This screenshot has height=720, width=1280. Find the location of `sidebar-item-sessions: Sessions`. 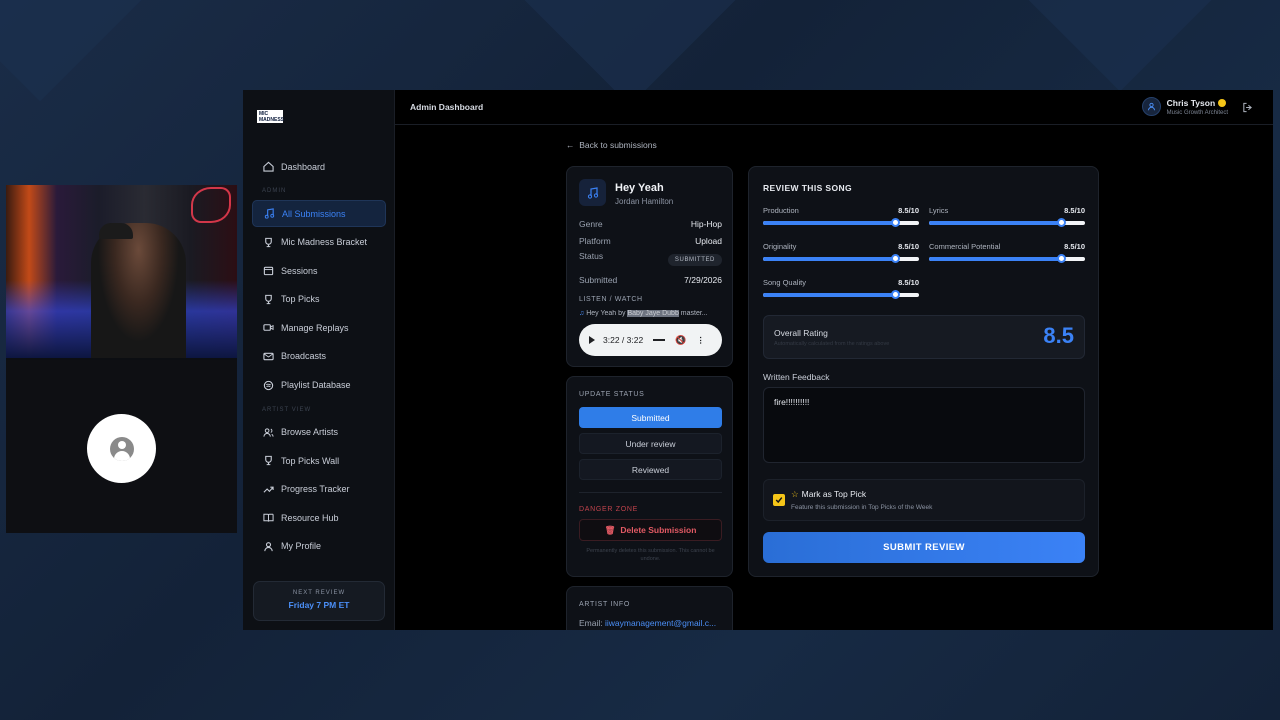

sidebar-item-sessions: Sessions is located at coordinates (319, 270).